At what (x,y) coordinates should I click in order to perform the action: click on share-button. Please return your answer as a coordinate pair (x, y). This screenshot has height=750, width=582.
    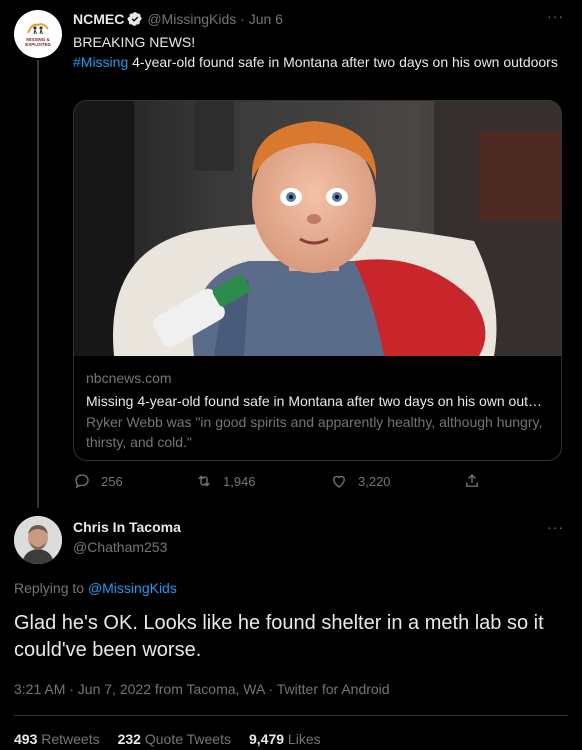
    Looking at the image, I should click on (477, 481).